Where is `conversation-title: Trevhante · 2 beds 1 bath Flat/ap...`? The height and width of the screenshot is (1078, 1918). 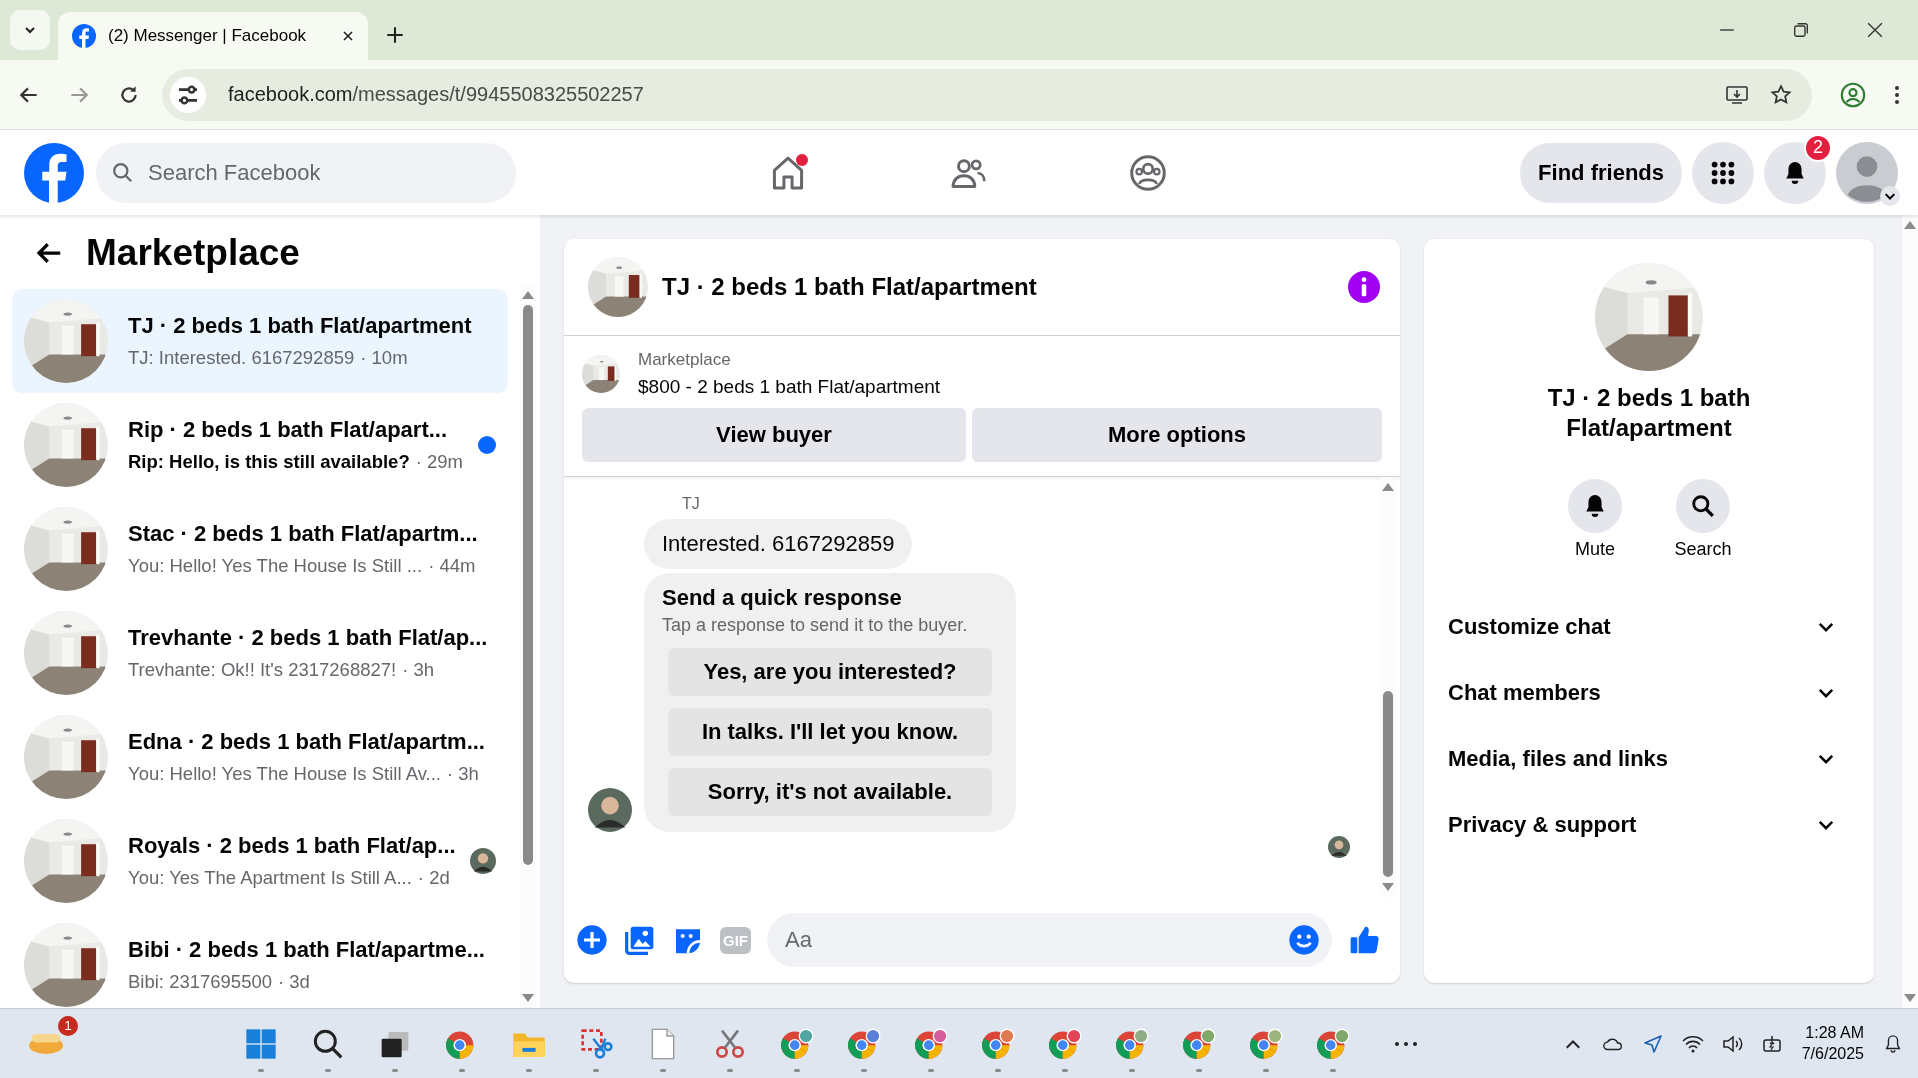
conversation-title: Trevhante · 2 beds 1 bath Flat/ap... is located at coordinates (308, 638).